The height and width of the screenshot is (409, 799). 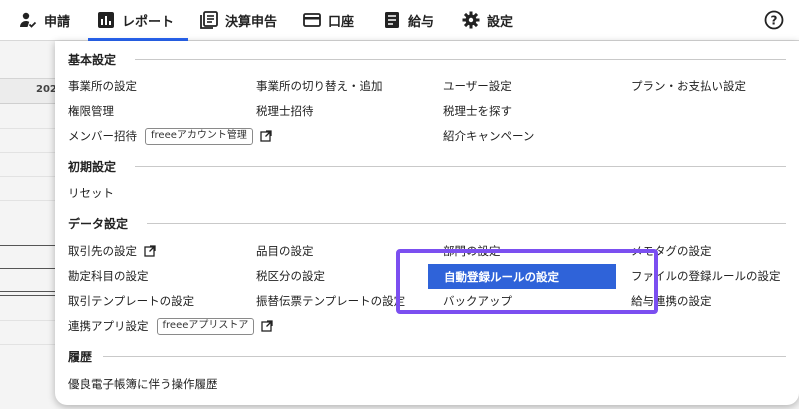 What do you see at coordinates (108, 276) in the screenshot?
I see `menu-accounts: 勘定科目の設定` at bounding box center [108, 276].